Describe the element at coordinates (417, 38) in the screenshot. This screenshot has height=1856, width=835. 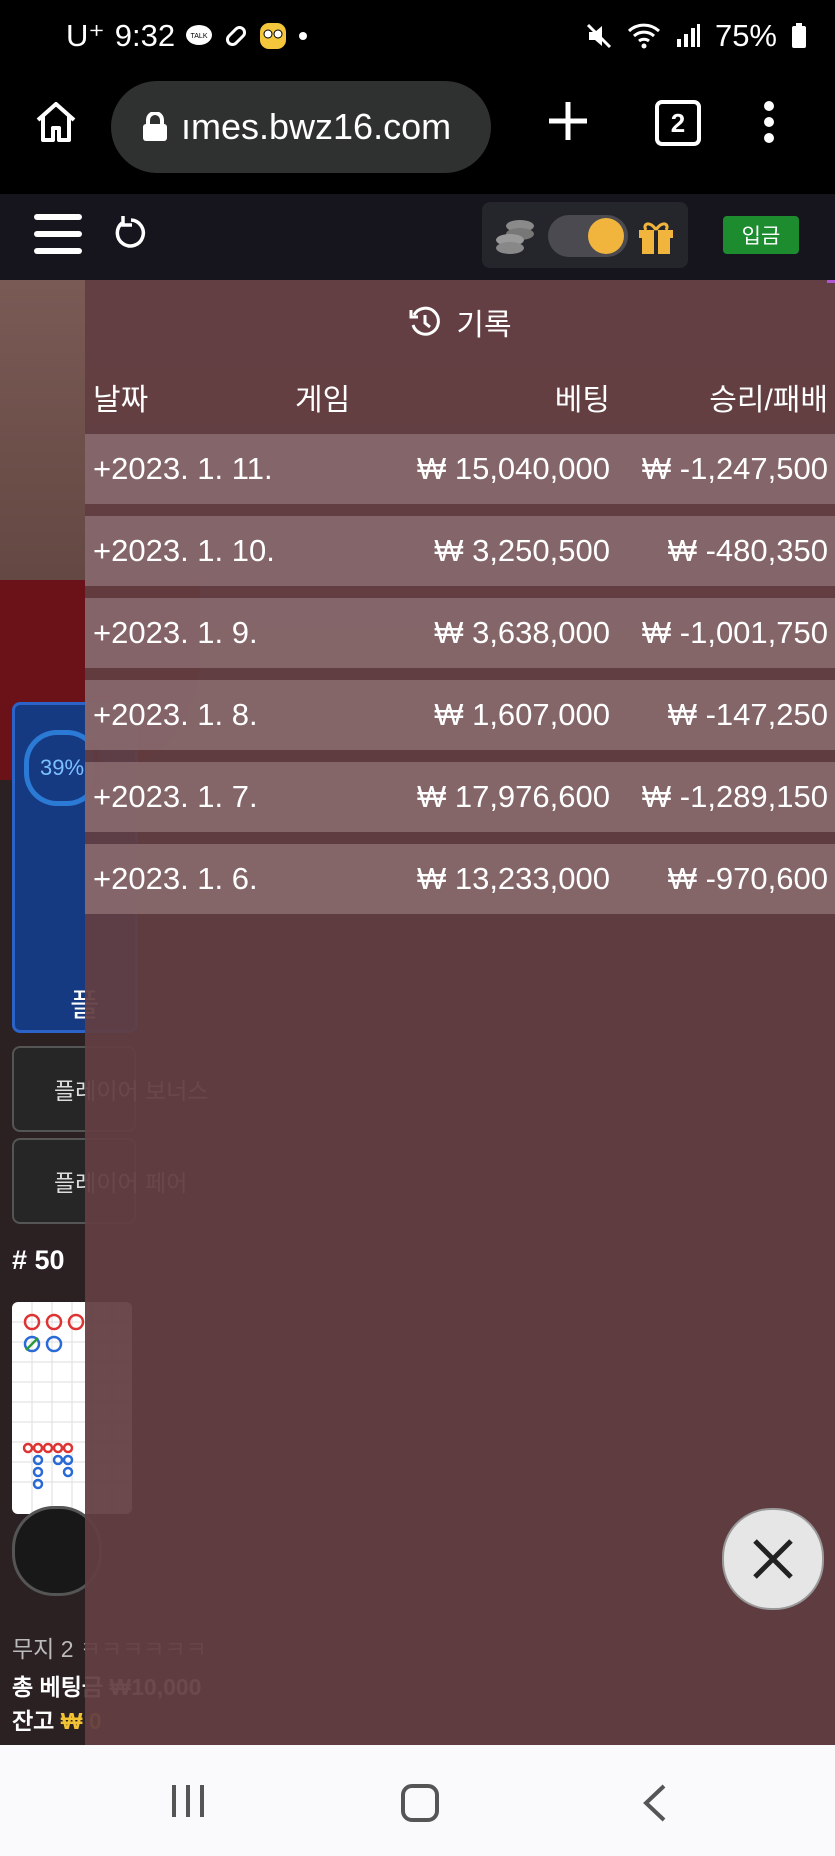
I see `status-bar: U⁺ 9:32 TALK 75%` at that location.